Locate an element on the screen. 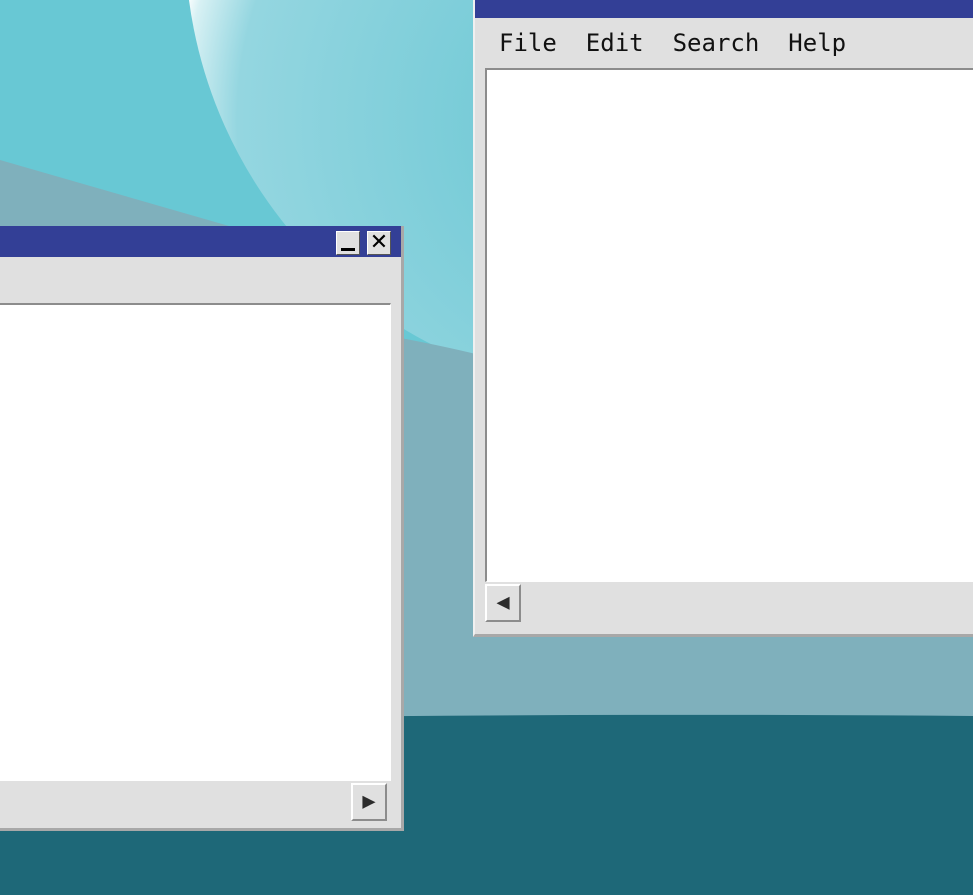 This screenshot has height=895, width=973. close-button: ✕ is located at coordinates (379, 243).